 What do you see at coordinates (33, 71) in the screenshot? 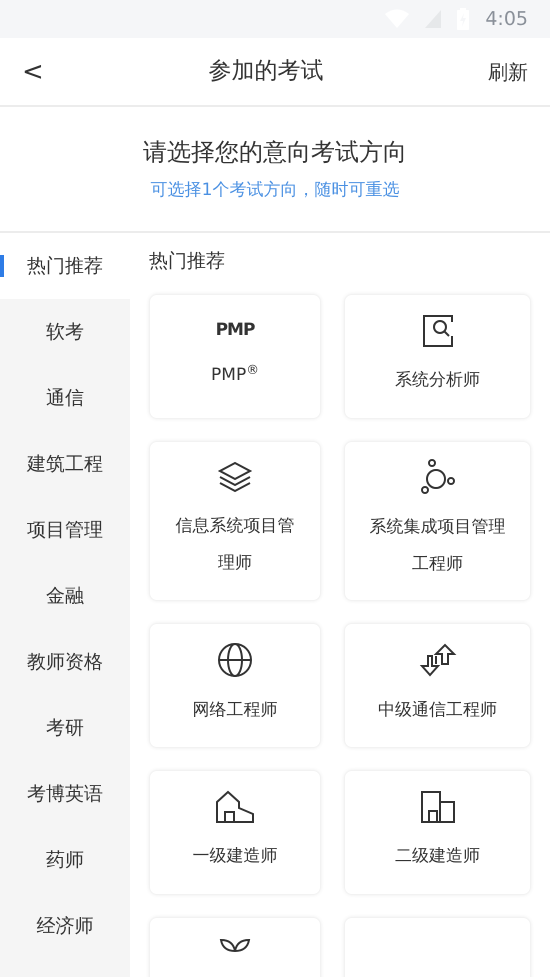
I see `back-button: <` at bounding box center [33, 71].